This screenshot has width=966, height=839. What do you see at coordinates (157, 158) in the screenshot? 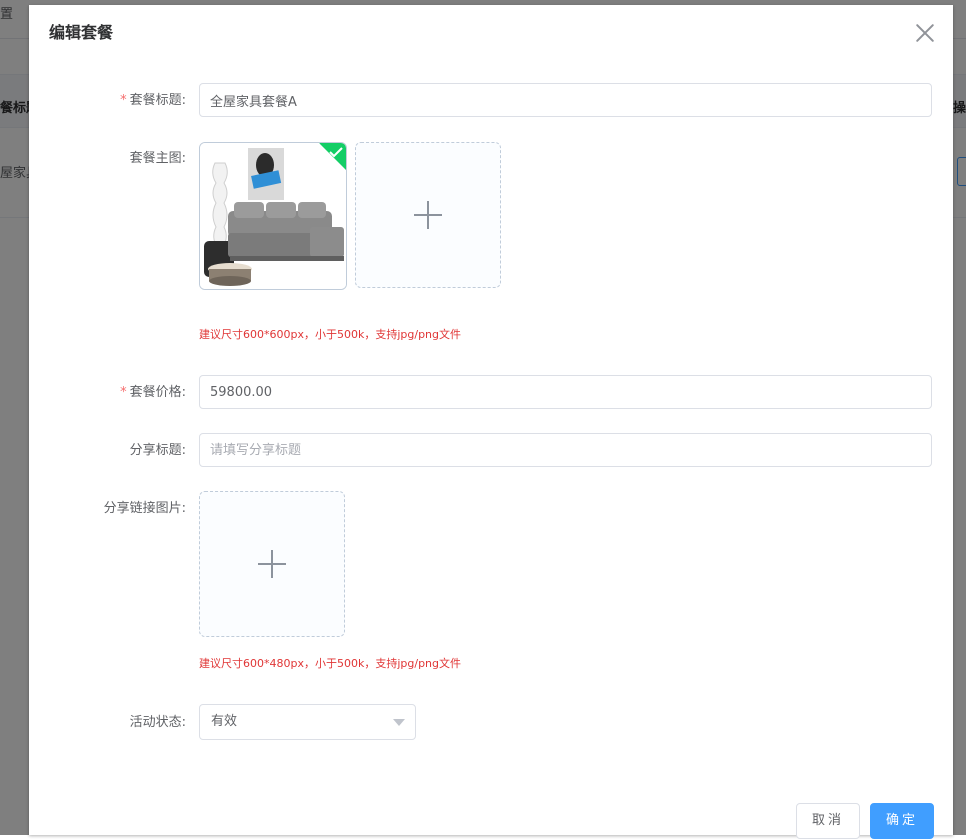
I see `main-image-label: 套餐主图:` at bounding box center [157, 158].